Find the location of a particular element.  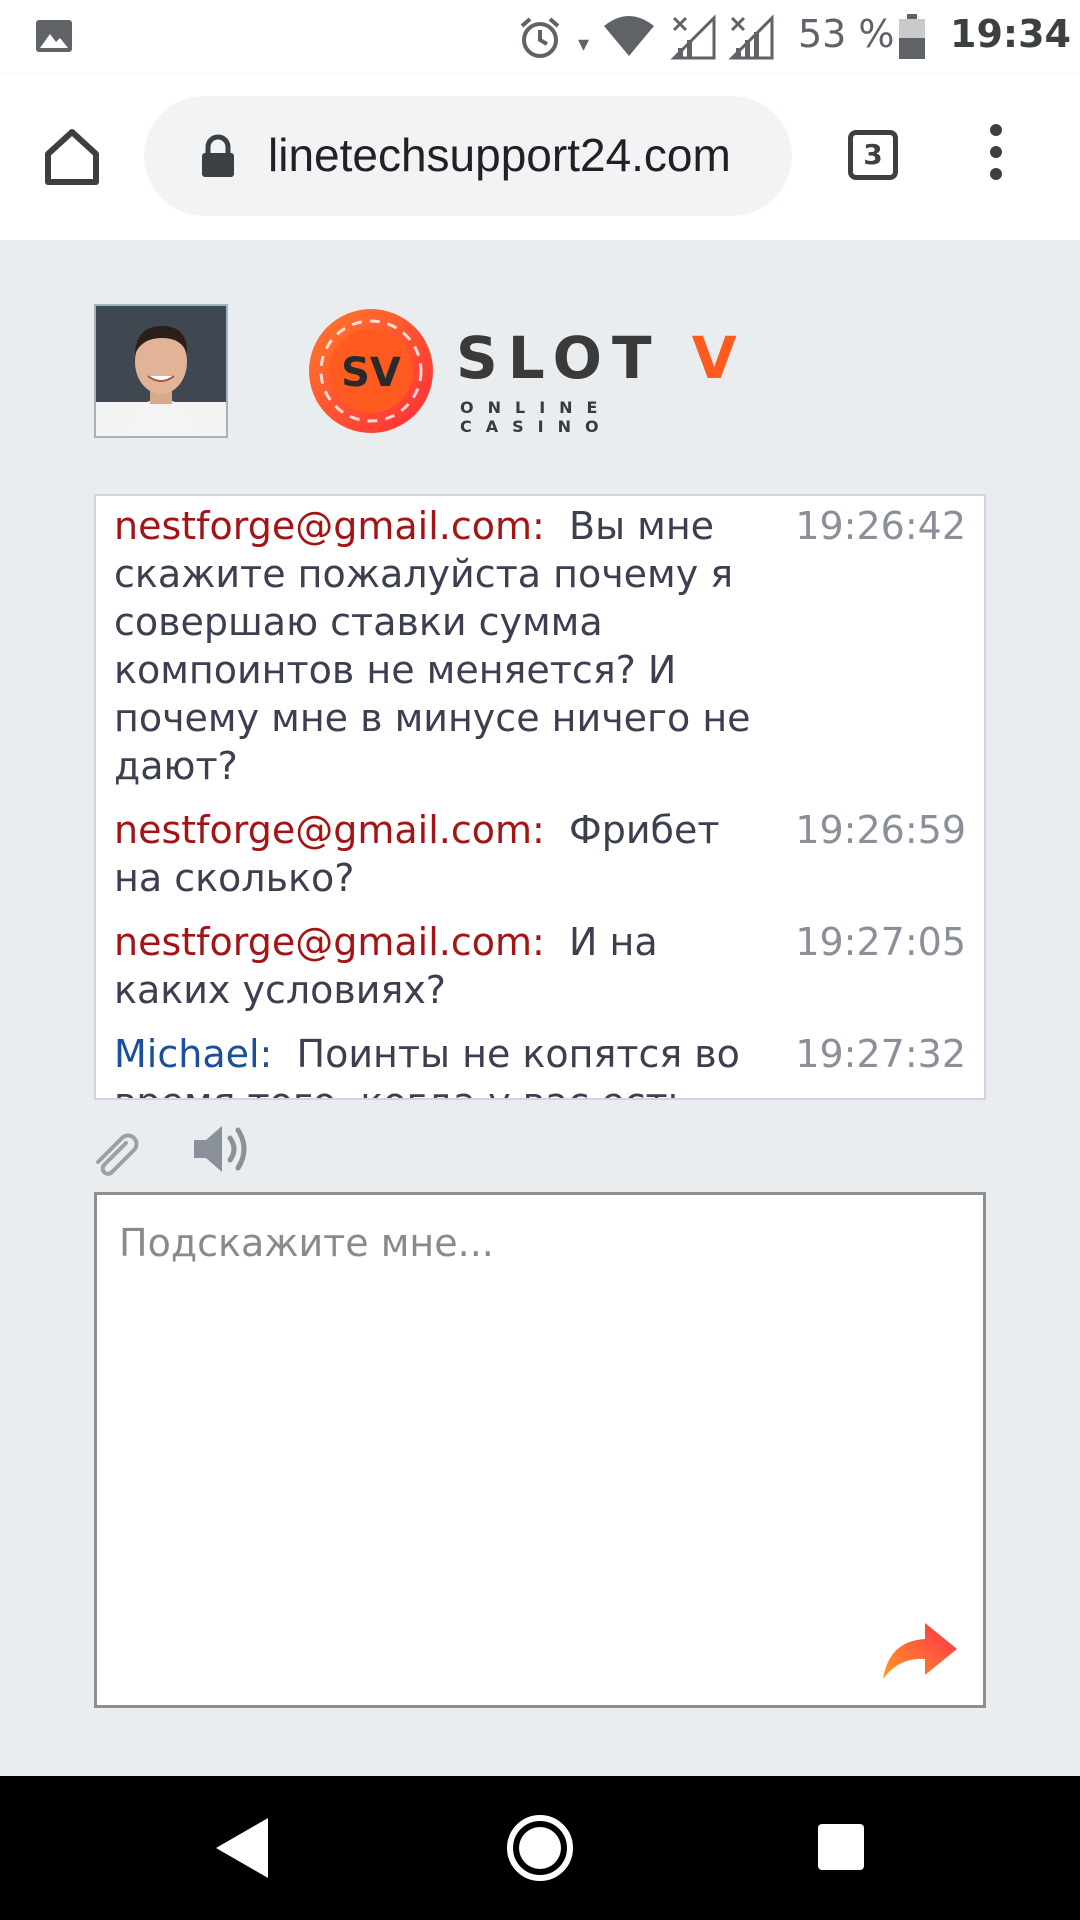

speaker-icon is located at coordinates (222, 1149).